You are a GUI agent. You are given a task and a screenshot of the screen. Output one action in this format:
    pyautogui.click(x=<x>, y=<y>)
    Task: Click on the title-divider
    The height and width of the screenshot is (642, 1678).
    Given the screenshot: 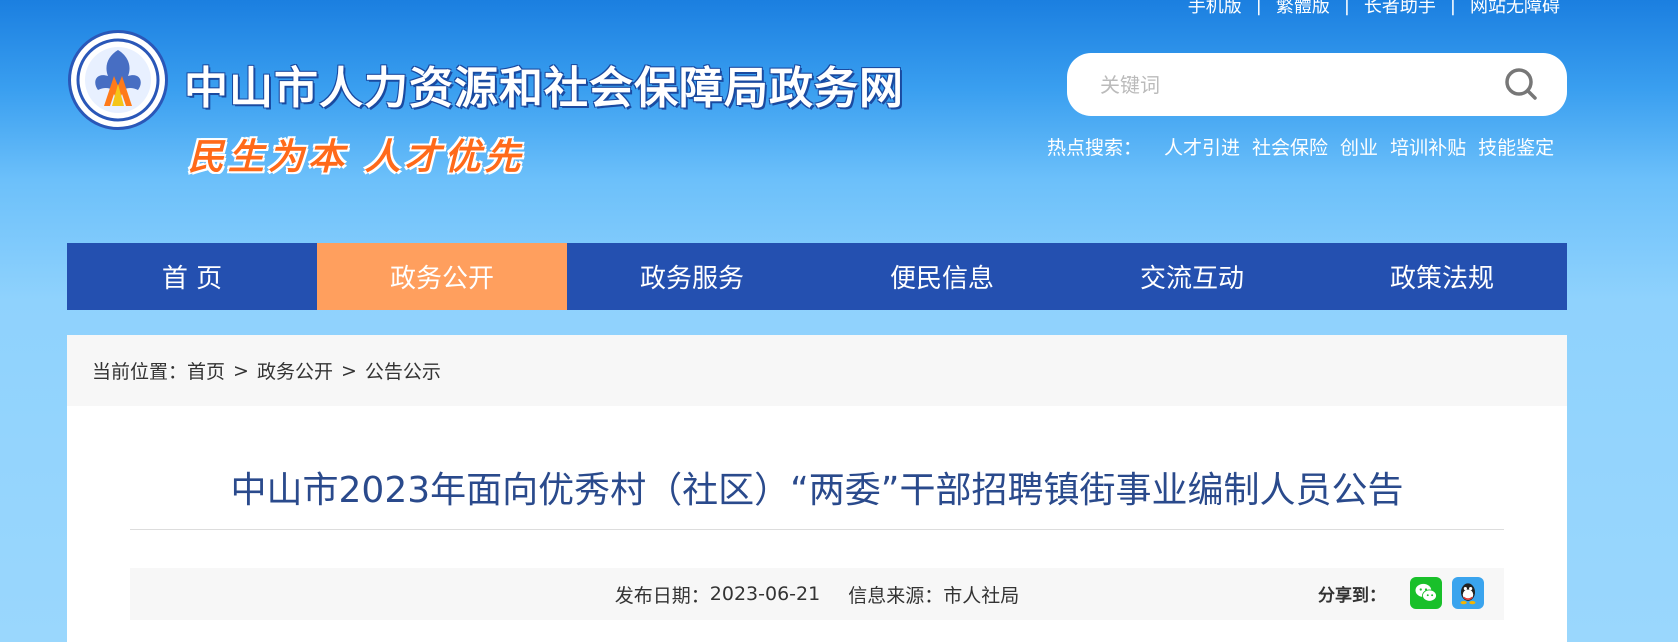 What is the action you would take?
    pyautogui.click(x=817, y=529)
    